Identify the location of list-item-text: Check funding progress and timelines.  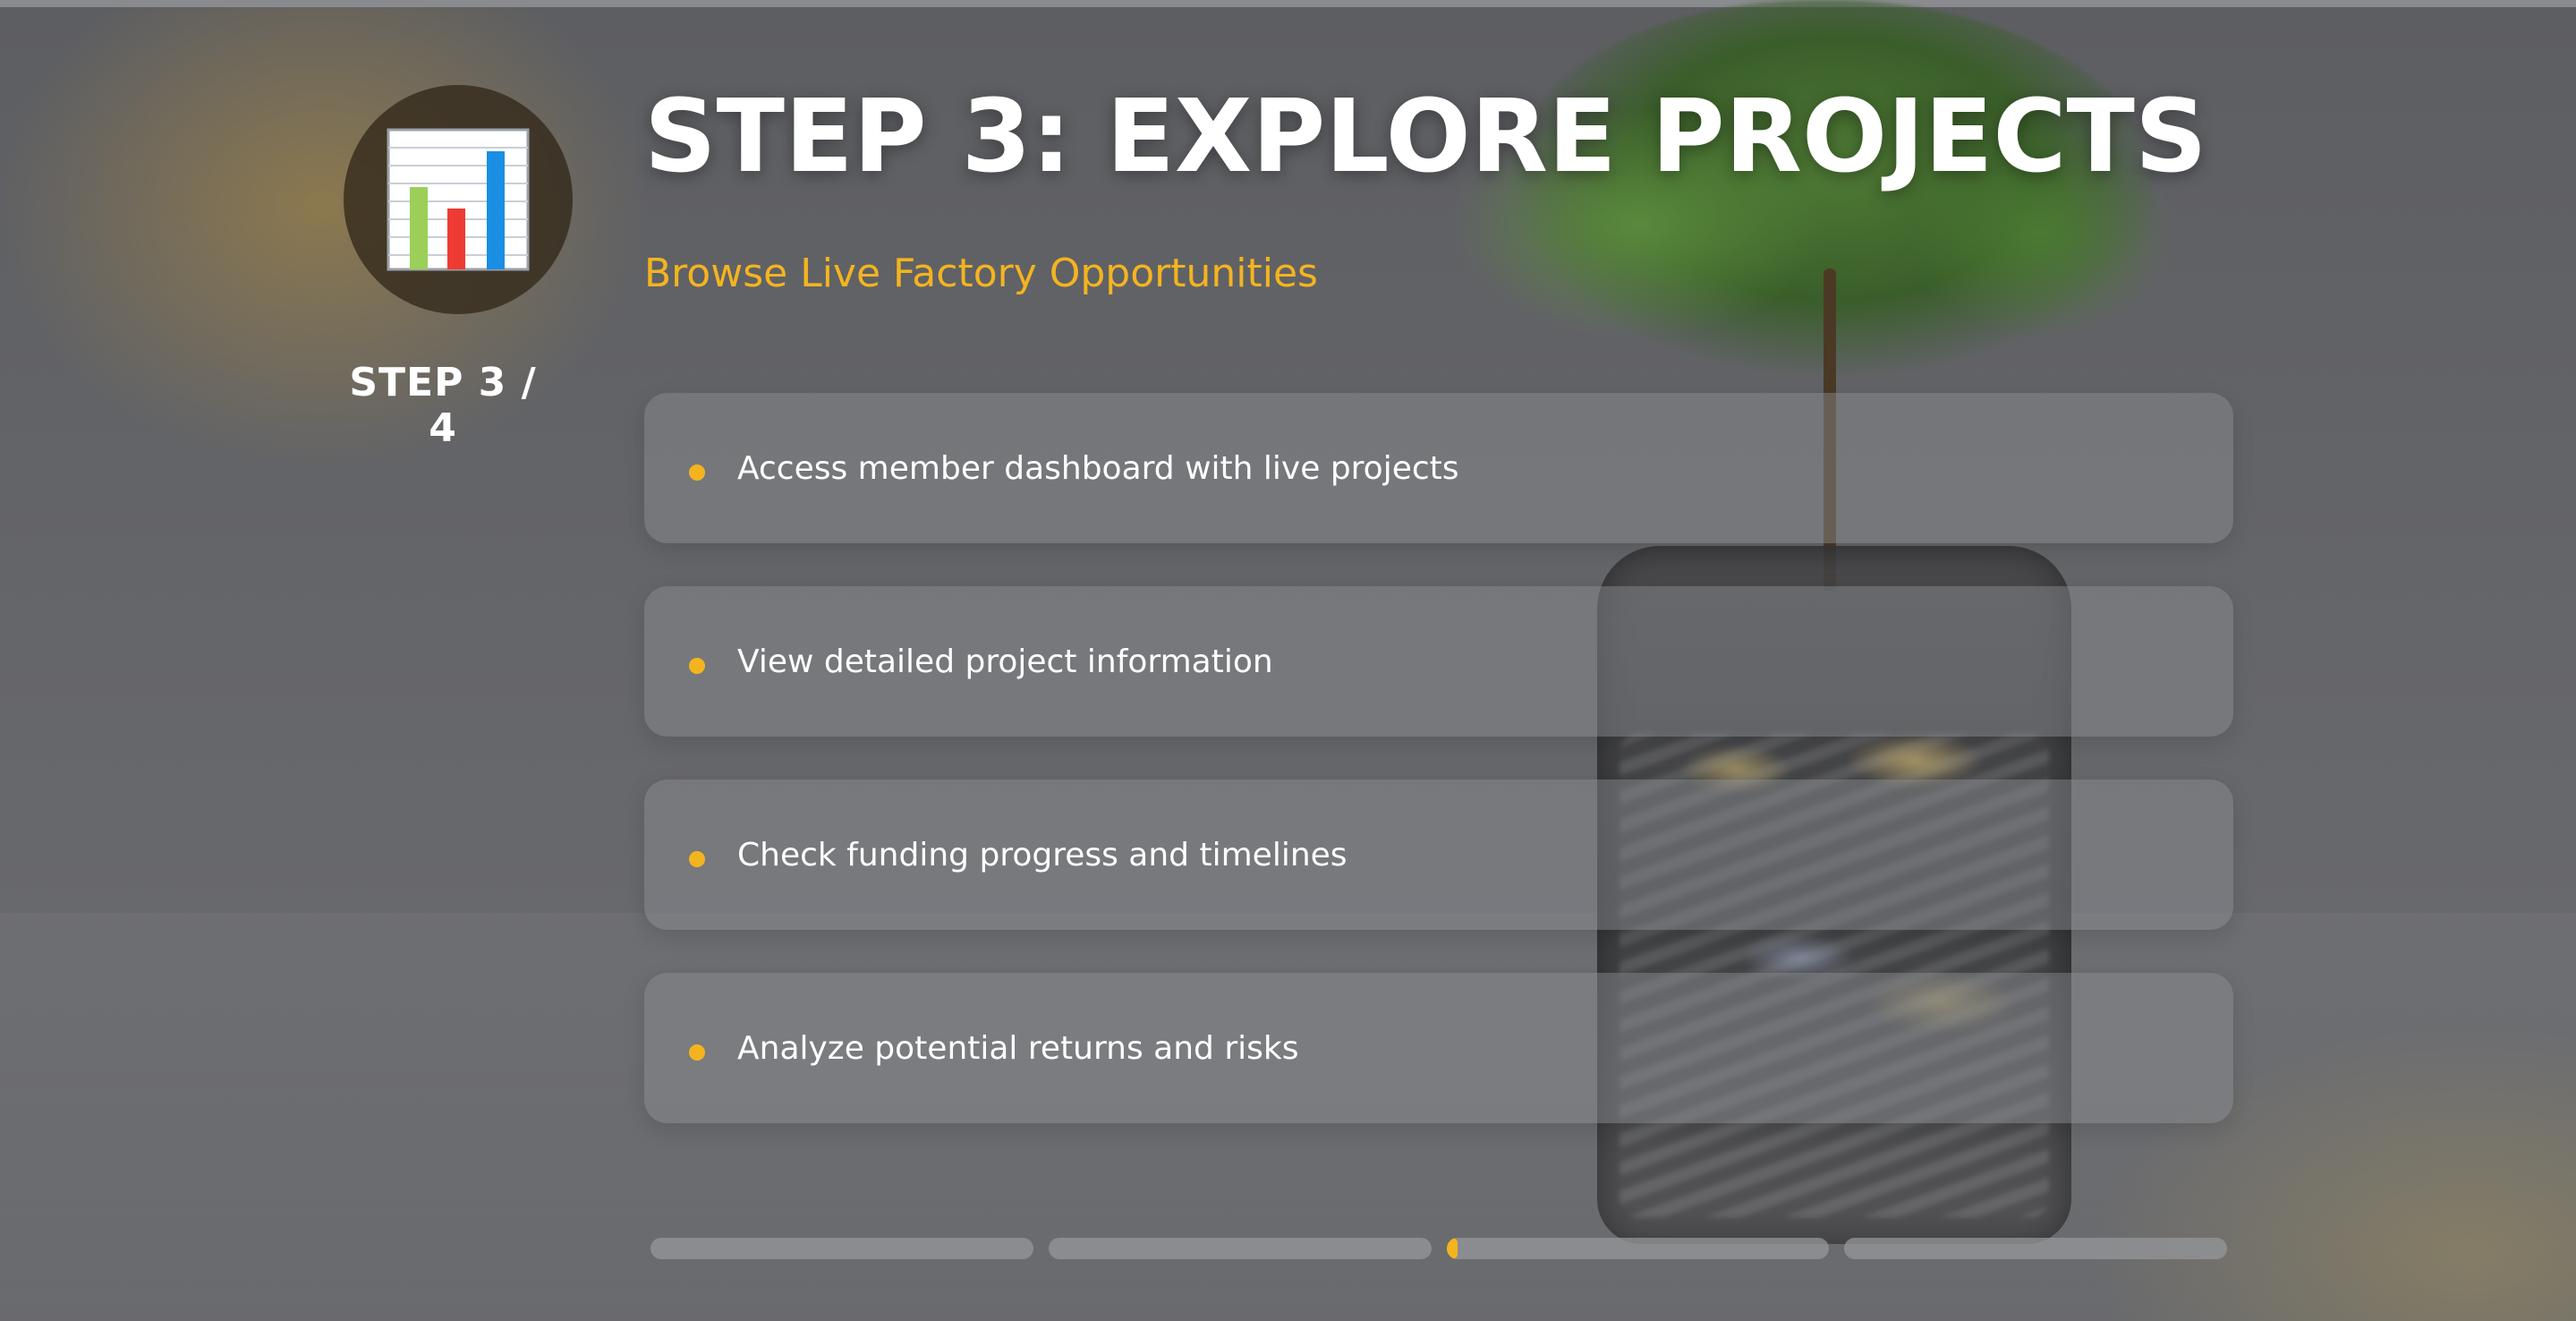
(1042, 855).